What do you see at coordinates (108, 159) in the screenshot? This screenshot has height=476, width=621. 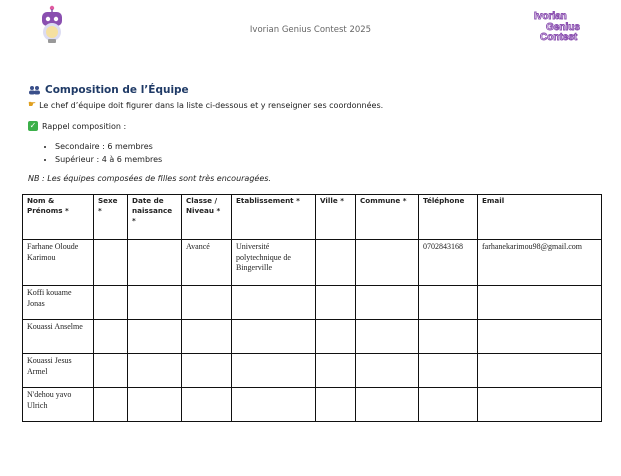 I see `list-item: Supérieur : 4 à 6 membres` at bounding box center [108, 159].